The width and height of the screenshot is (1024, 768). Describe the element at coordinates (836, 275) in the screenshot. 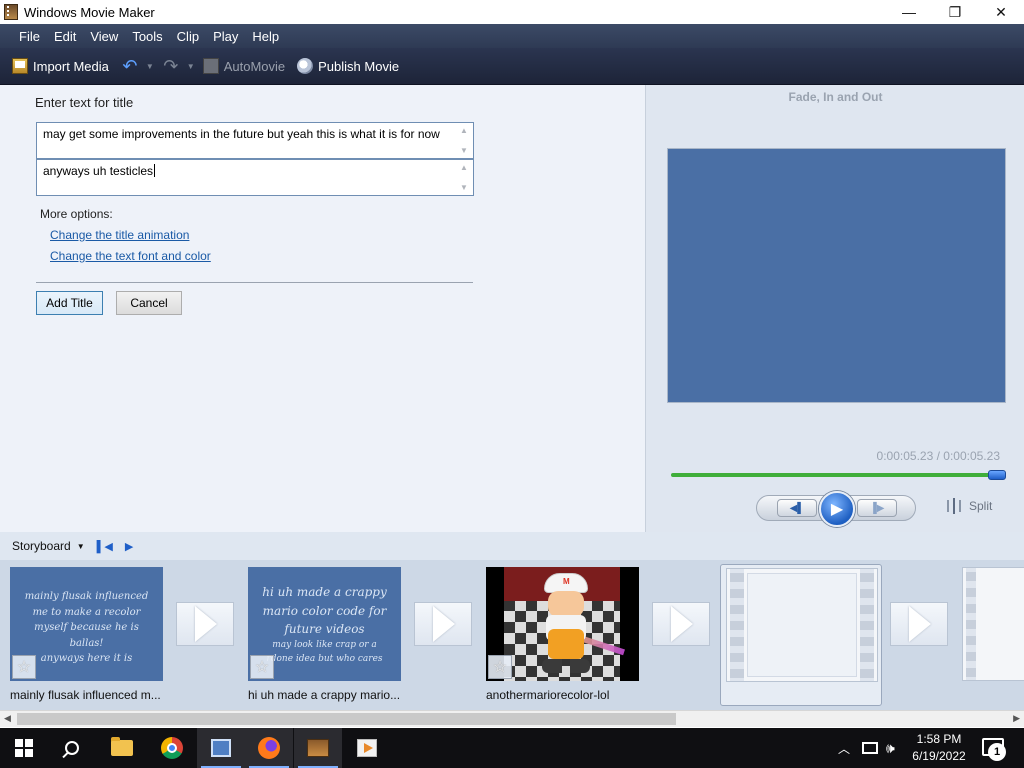

I see `preview-monitor` at that location.